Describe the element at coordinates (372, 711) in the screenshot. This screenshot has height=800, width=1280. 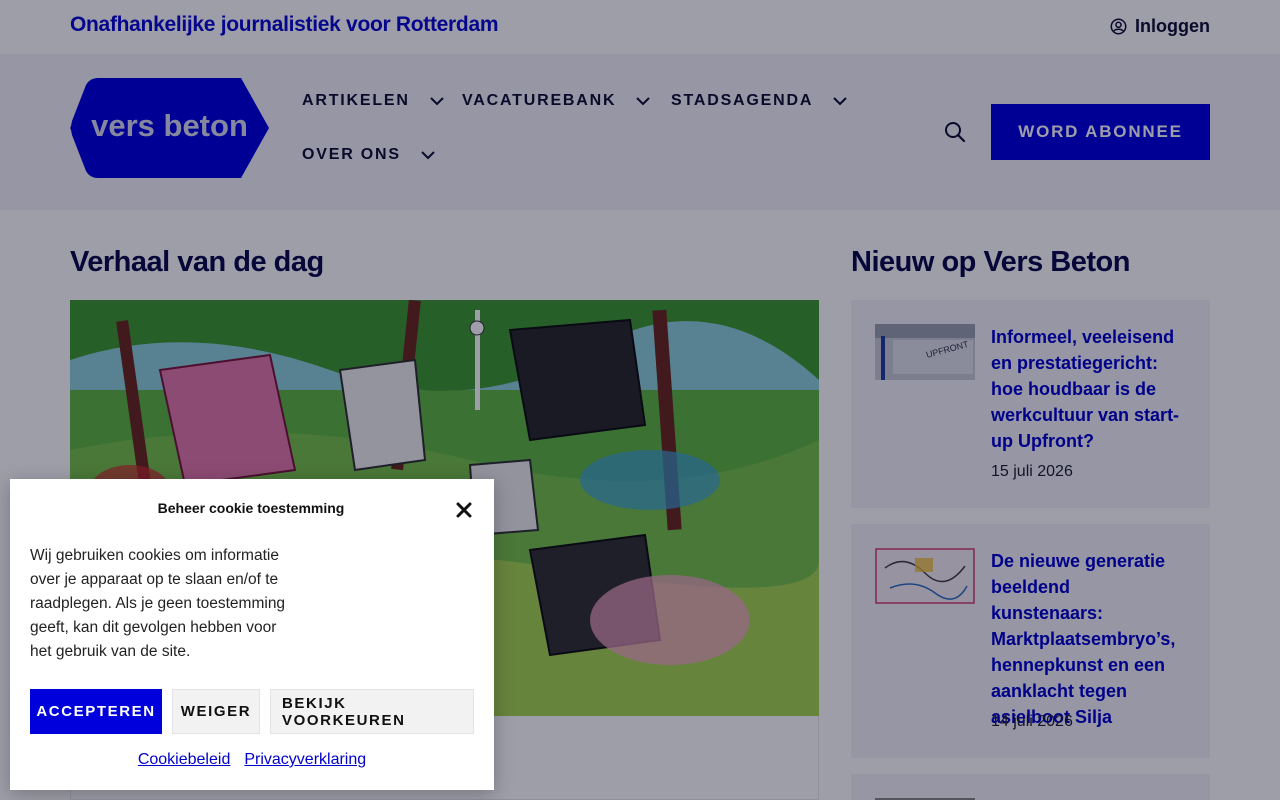
I see `view-preferences-button: BEKIJK VOORKEUREN` at that location.